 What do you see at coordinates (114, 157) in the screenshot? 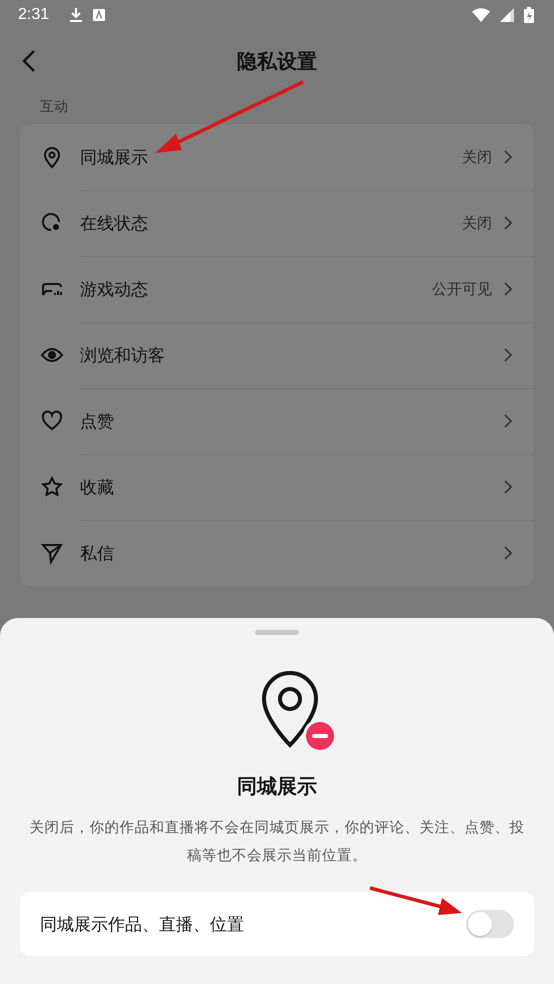
I see `row-label: 同城展示` at bounding box center [114, 157].